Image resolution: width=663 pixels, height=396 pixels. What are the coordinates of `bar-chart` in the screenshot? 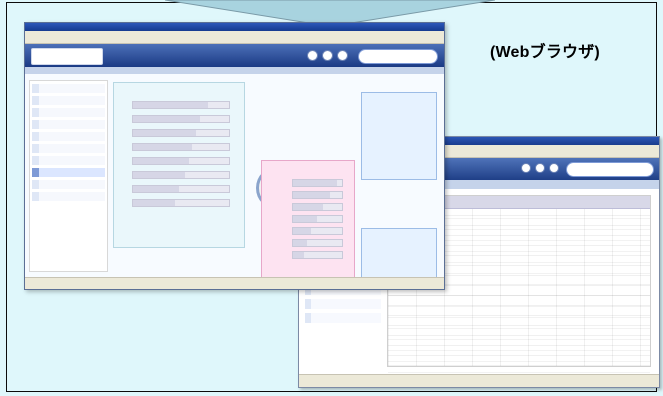 It's located at (183, 165).